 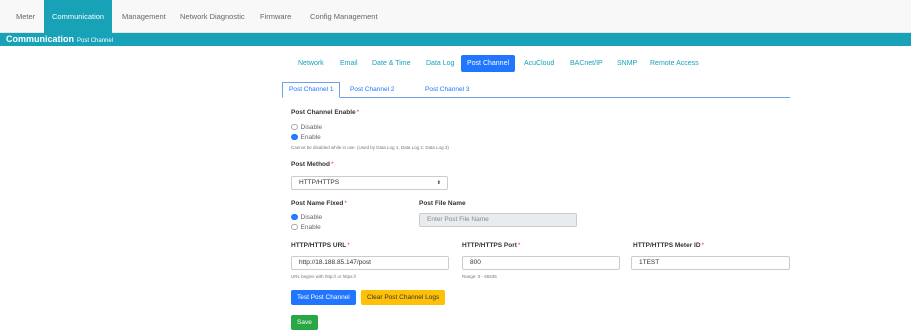 I want to click on tab-date-time: Date & Time, so click(x=391, y=63).